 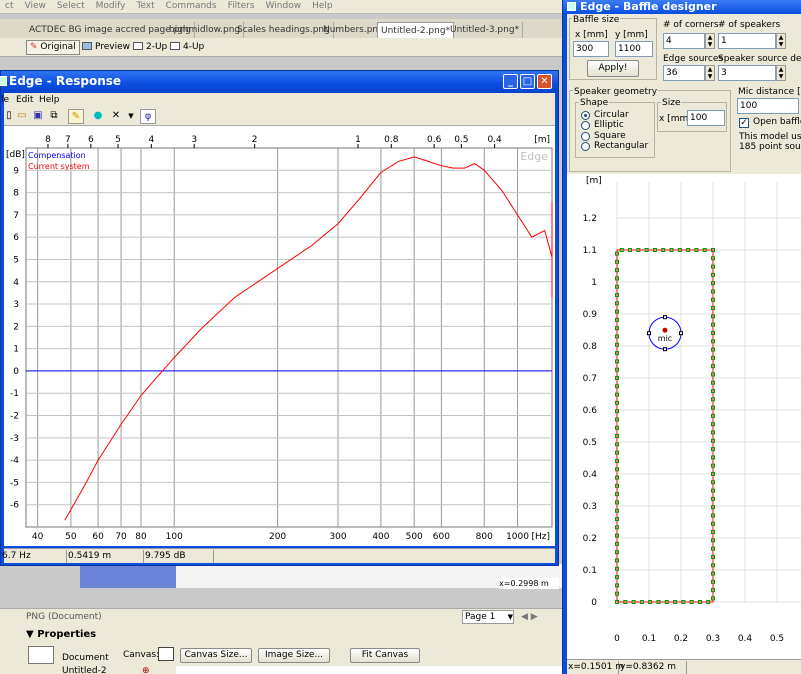 What do you see at coordinates (684, 73) in the screenshot?
I see `edge-sources-input: 36` at bounding box center [684, 73].